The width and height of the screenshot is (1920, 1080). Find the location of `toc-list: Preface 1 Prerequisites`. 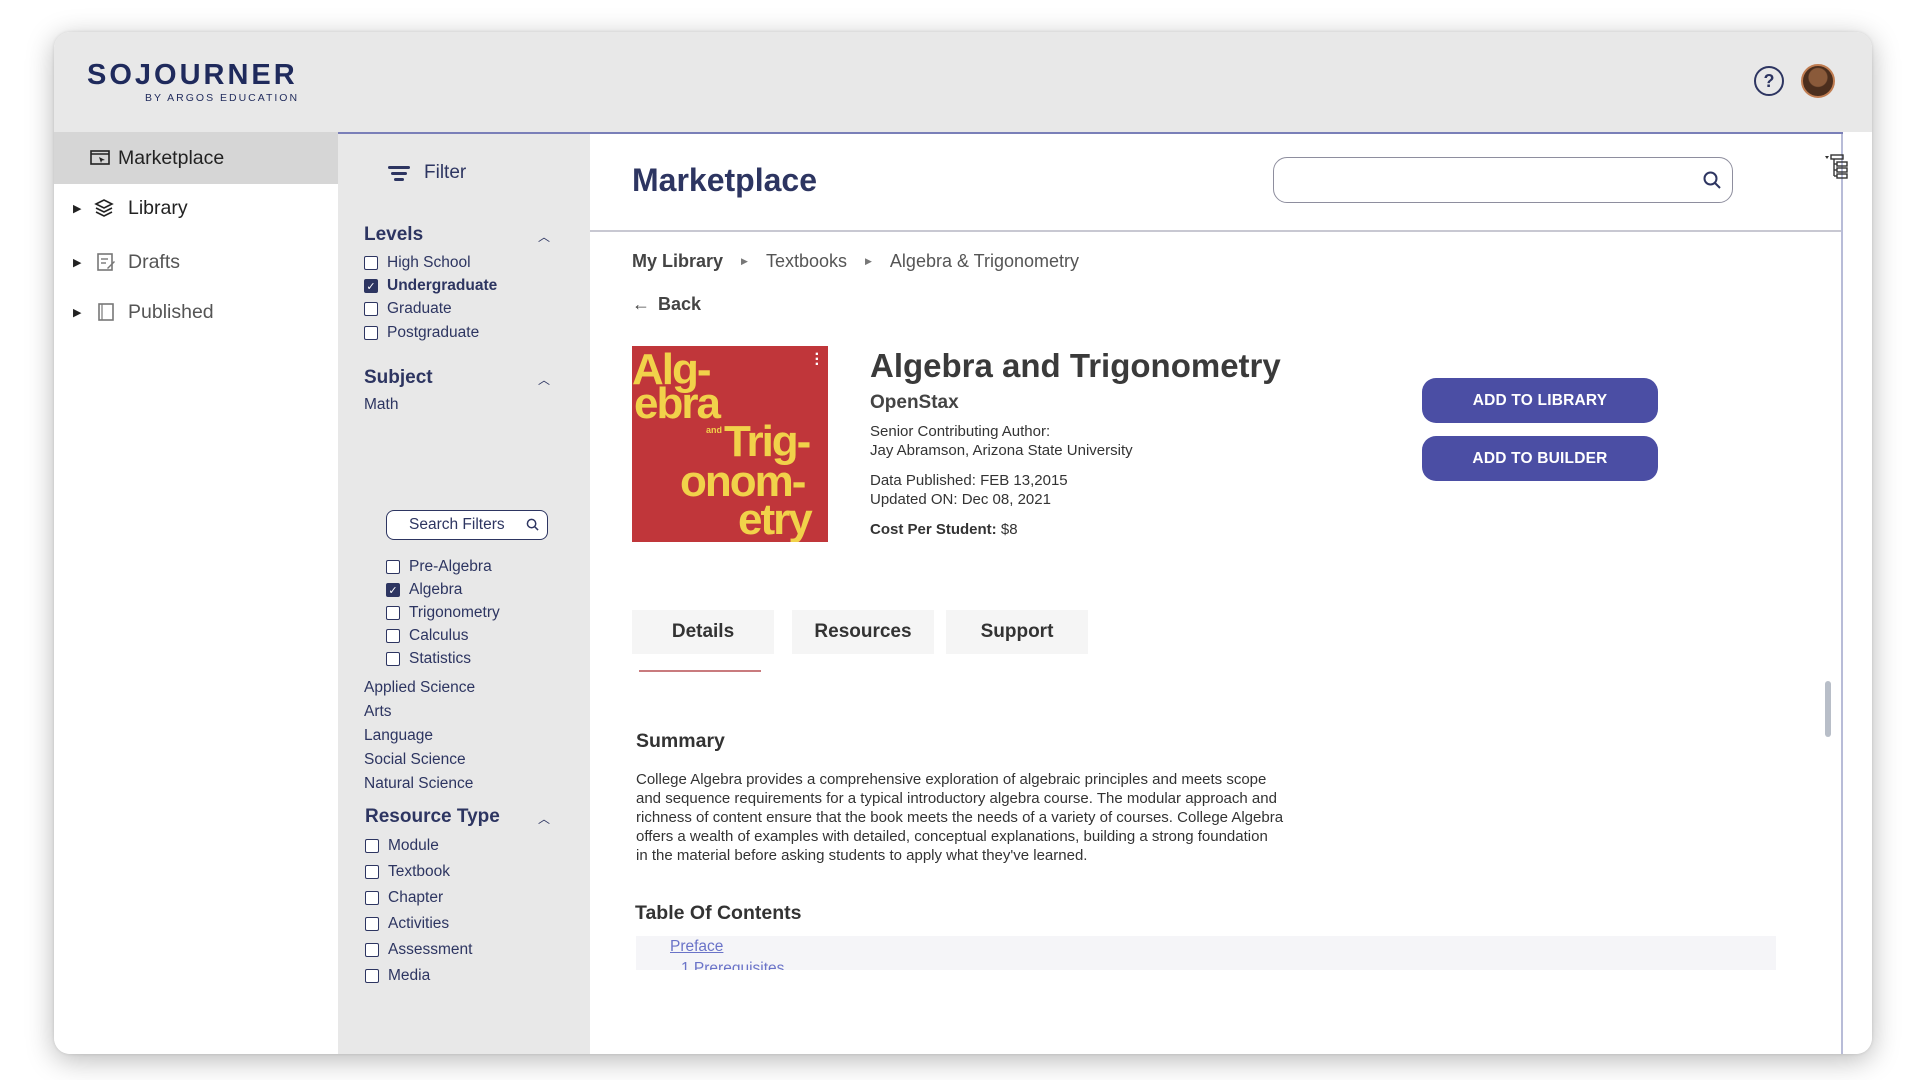

toc-list: Preface 1 Prerequisites is located at coordinates (1206, 953).